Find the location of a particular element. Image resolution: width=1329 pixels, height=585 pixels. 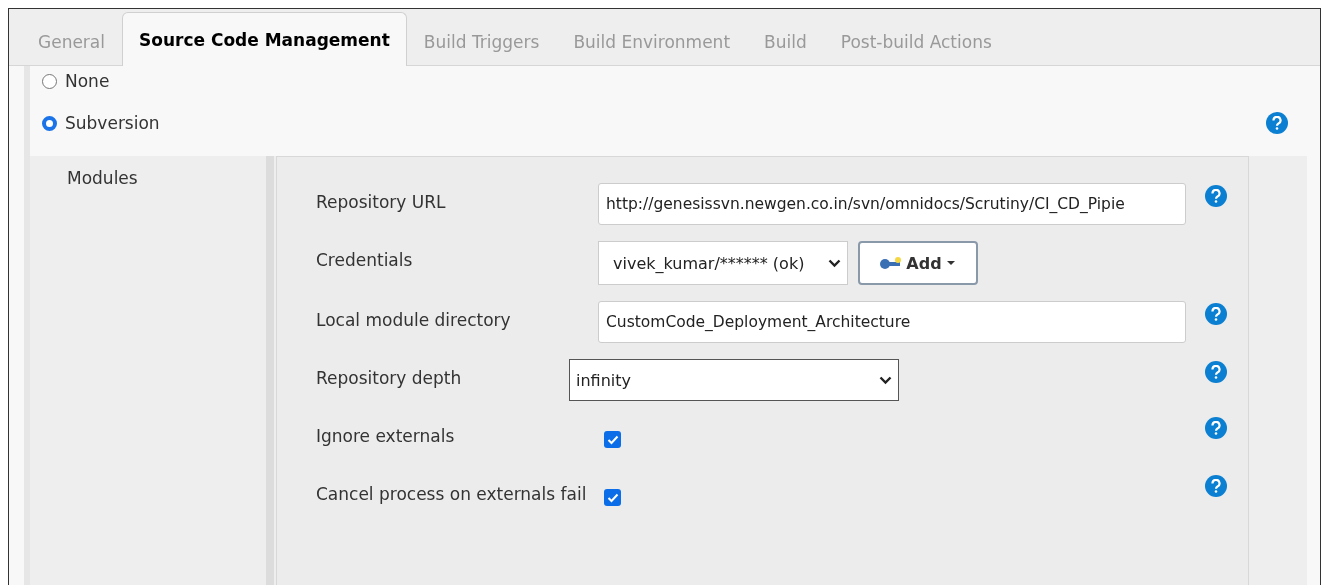

field-label: Cancel process on externals fail is located at coordinates (452, 493).